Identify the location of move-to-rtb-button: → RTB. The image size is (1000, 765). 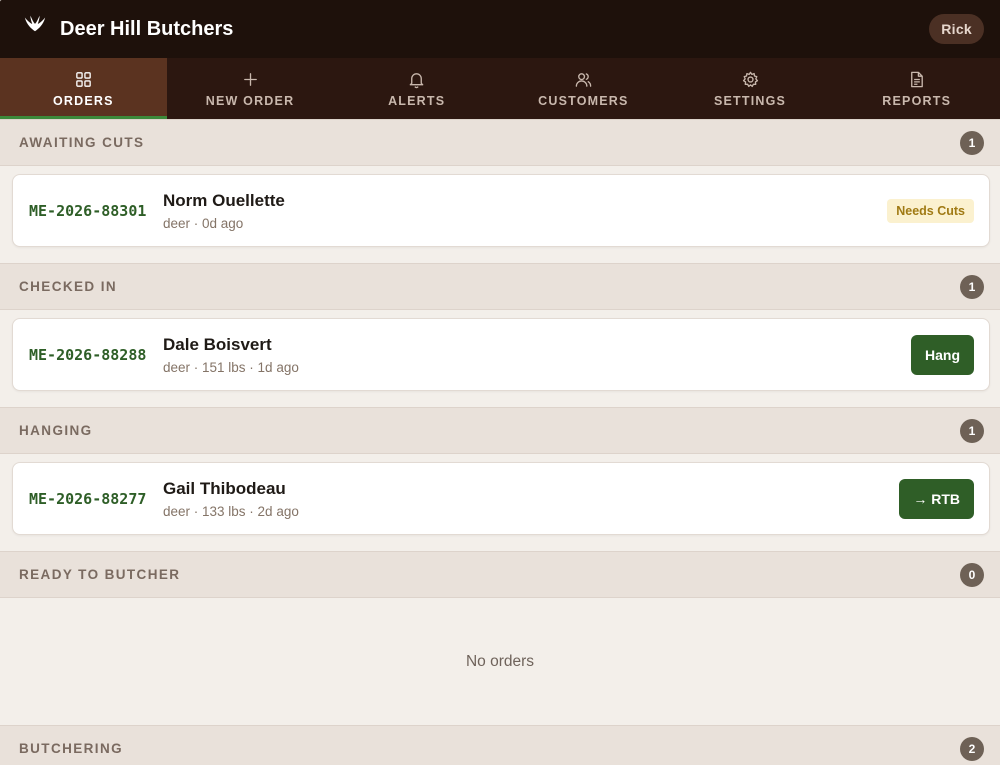
(936, 498).